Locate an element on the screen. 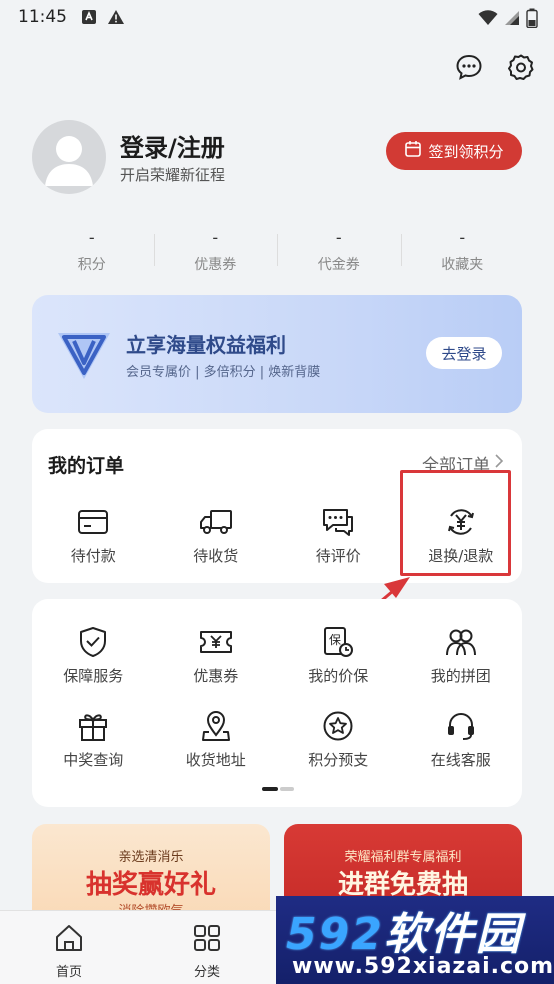 The width and height of the screenshot is (554, 984). comment-icon is located at coordinates (338, 522).